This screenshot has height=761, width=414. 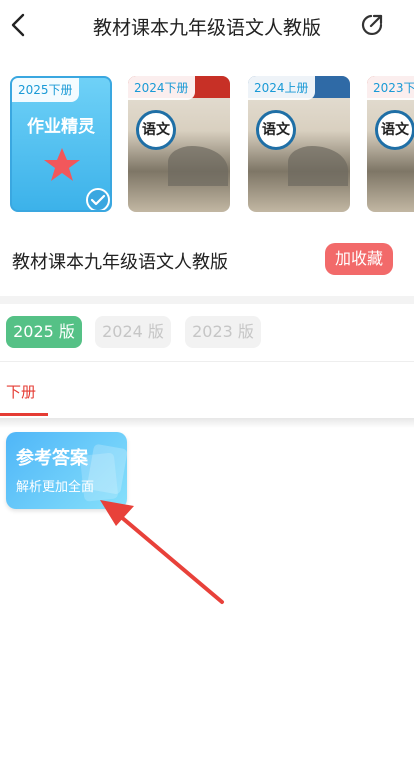 I want to click on page-title: 教材课本九年级语文人教版, so click(x=206, y=28).